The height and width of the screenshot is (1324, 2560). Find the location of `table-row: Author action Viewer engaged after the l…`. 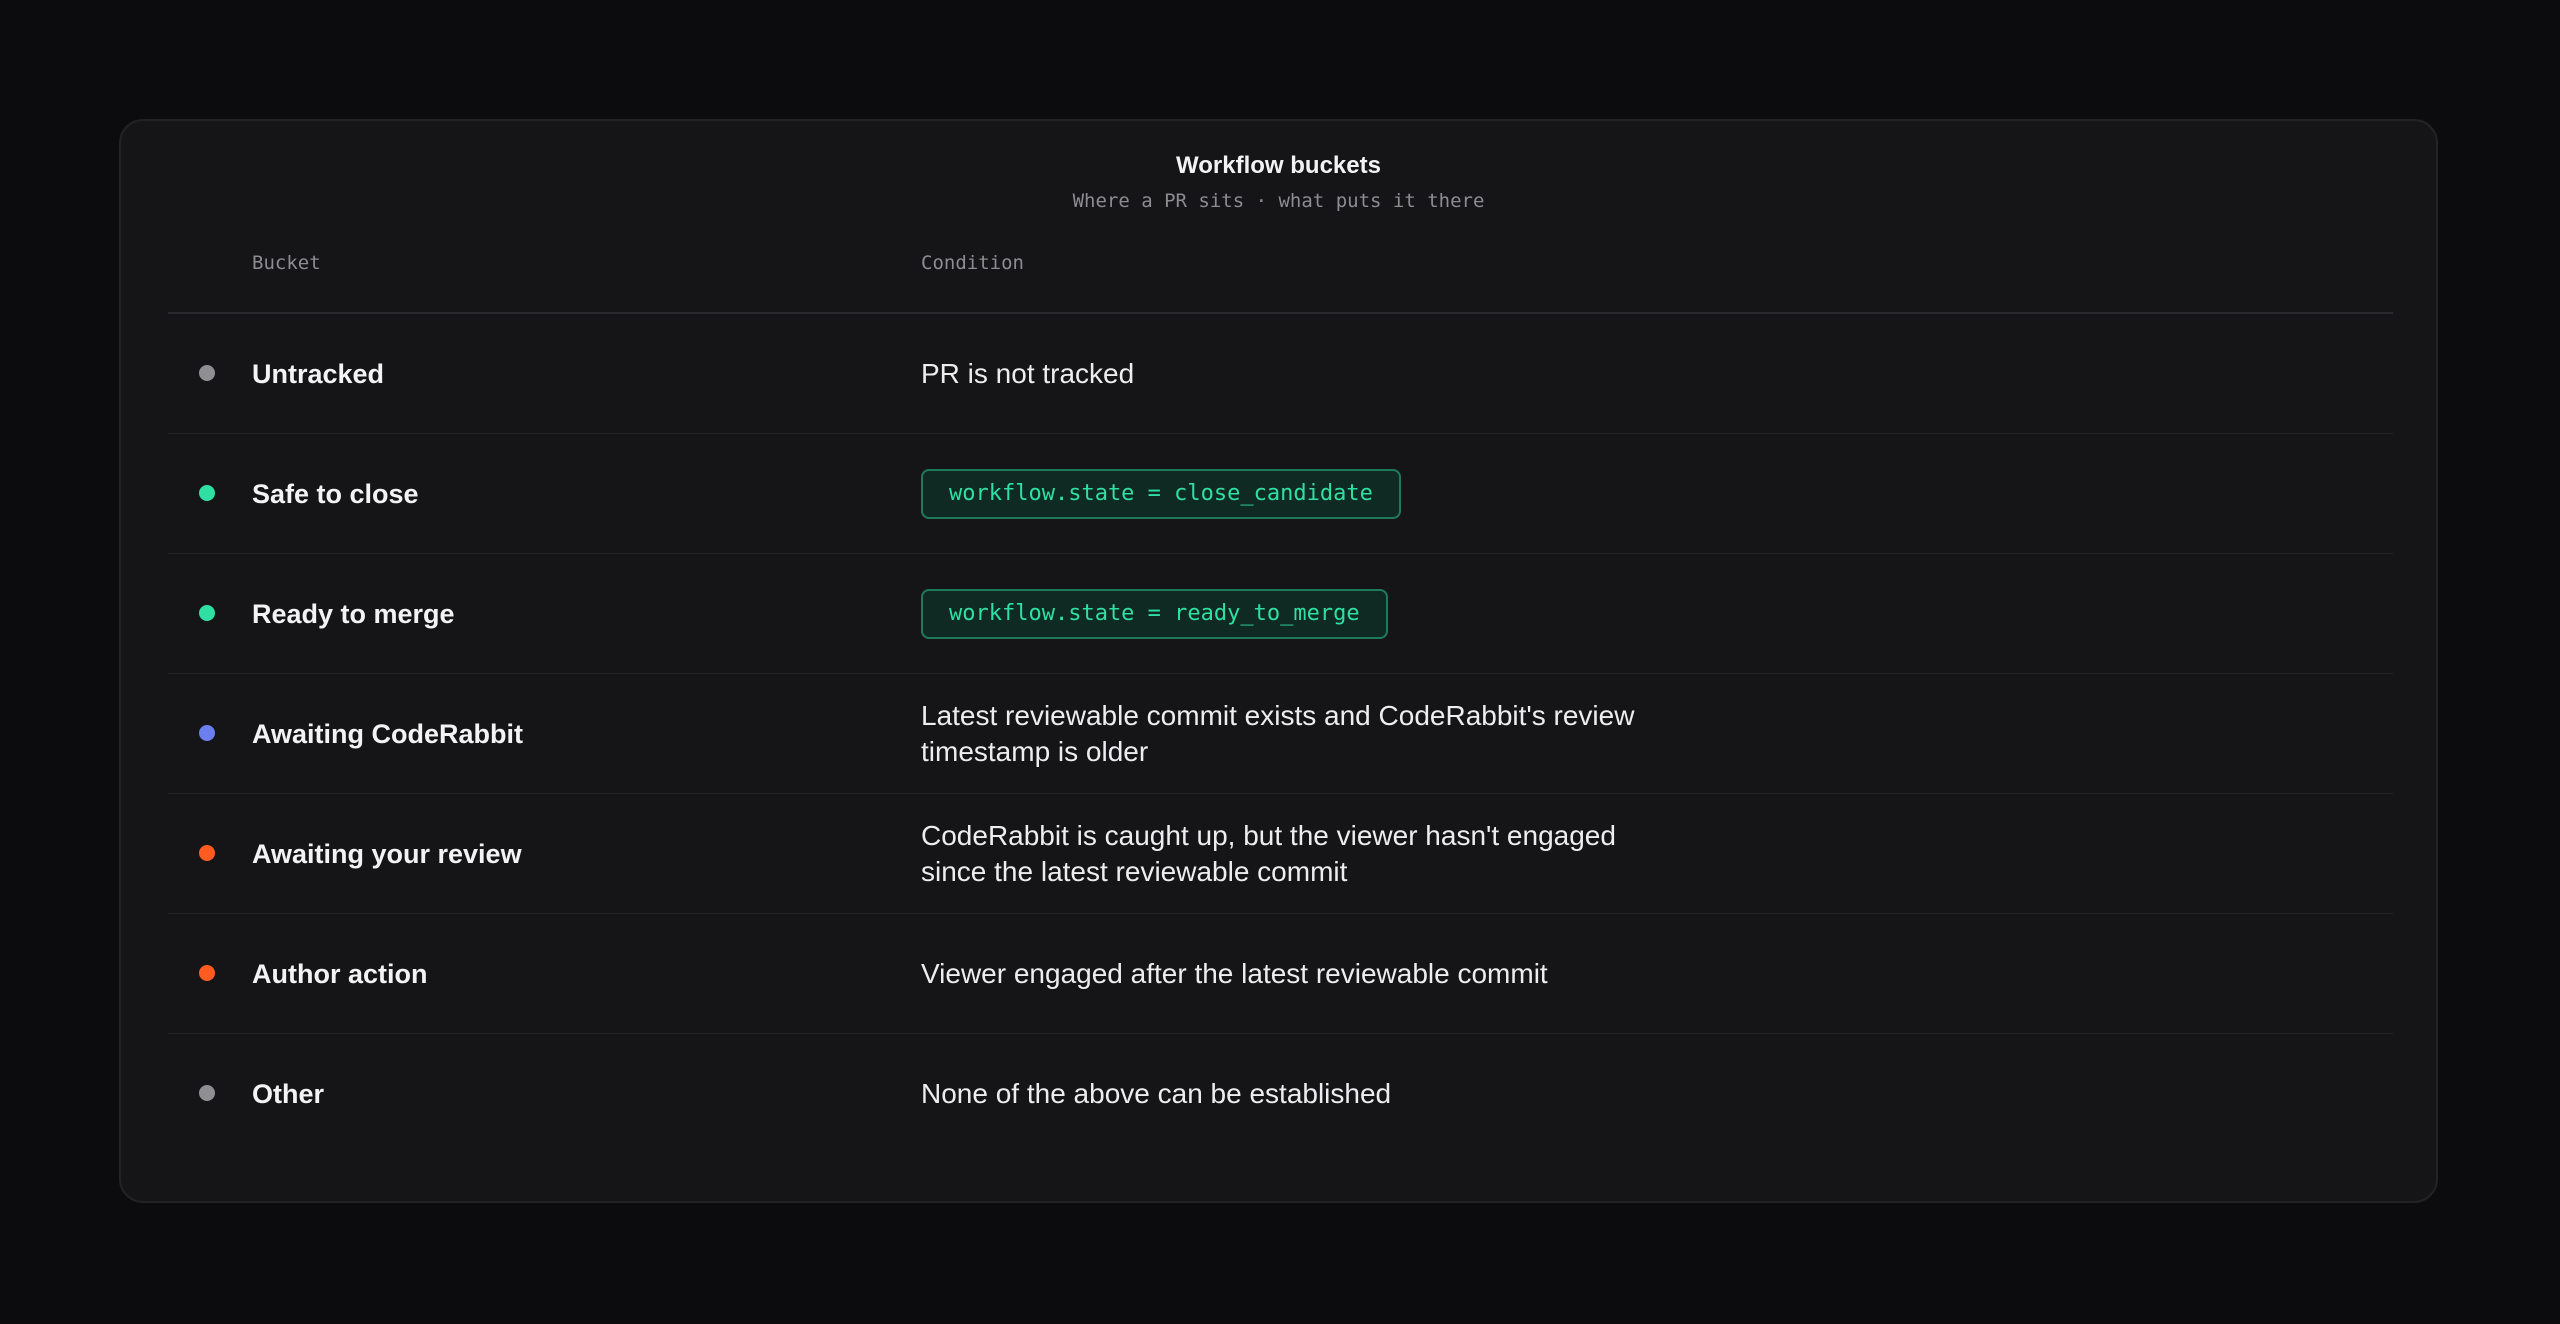

table-row: Author action Viewer engaged after the l… is located at coordinates (1280, 974).